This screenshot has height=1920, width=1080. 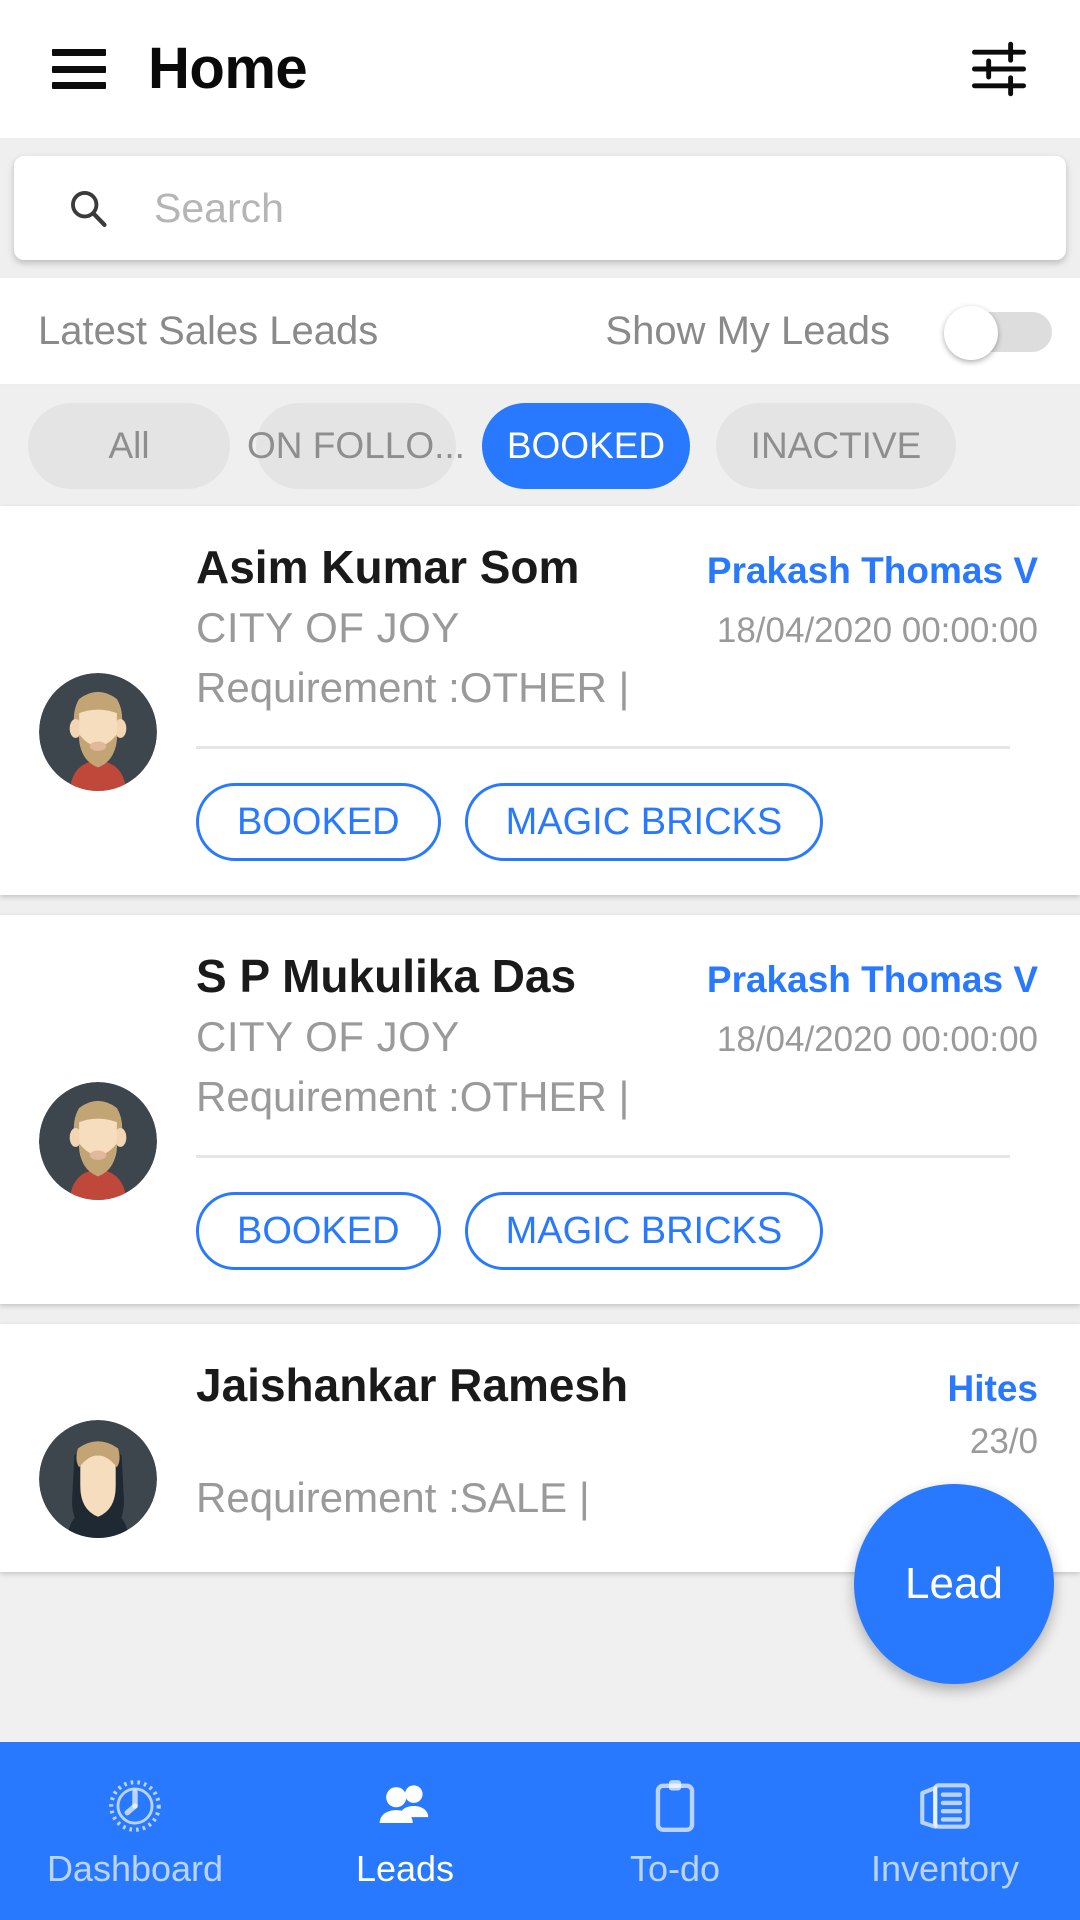 I want to click on nav-item-dashboard: Dashboard, so click(x=135, y=1831).